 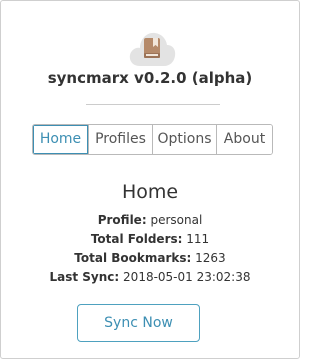 What do you see at coordinates (187, 277) in the screenshot?
I see `last-sync-value: 2018-05-01 23:02:38` at bounding box center [187, 277].